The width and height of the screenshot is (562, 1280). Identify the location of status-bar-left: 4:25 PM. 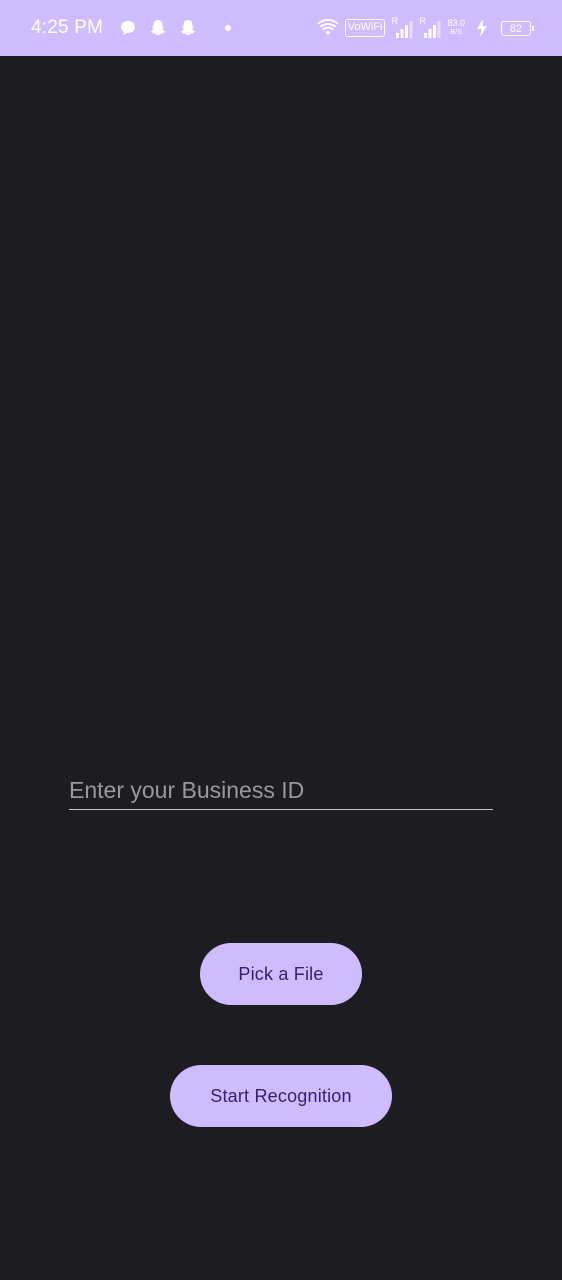
(131, 28).